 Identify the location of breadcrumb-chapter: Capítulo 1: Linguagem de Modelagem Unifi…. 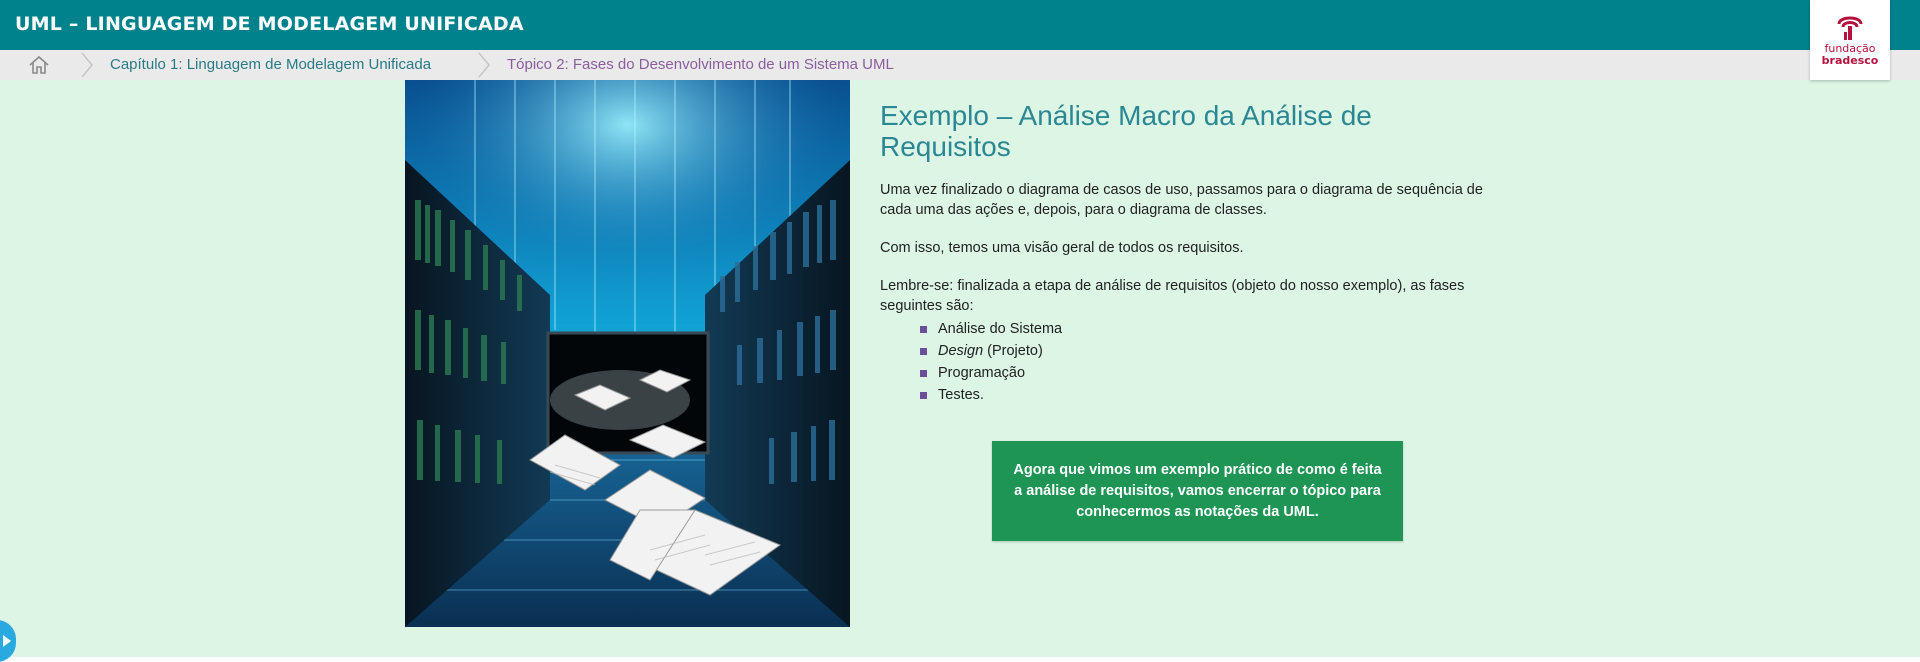
(270, 64).